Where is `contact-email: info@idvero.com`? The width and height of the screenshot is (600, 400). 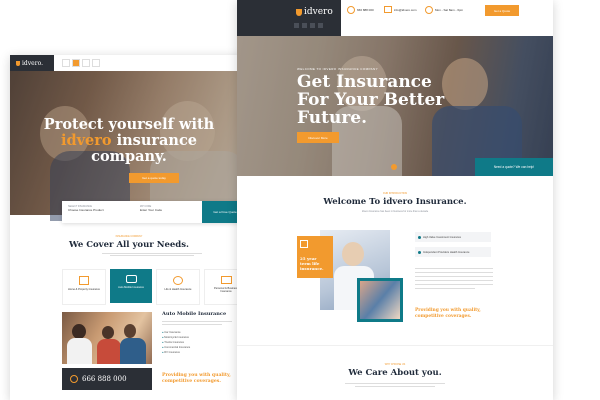 contact-email: info@idvero.com is located at coordinates (400, 9).